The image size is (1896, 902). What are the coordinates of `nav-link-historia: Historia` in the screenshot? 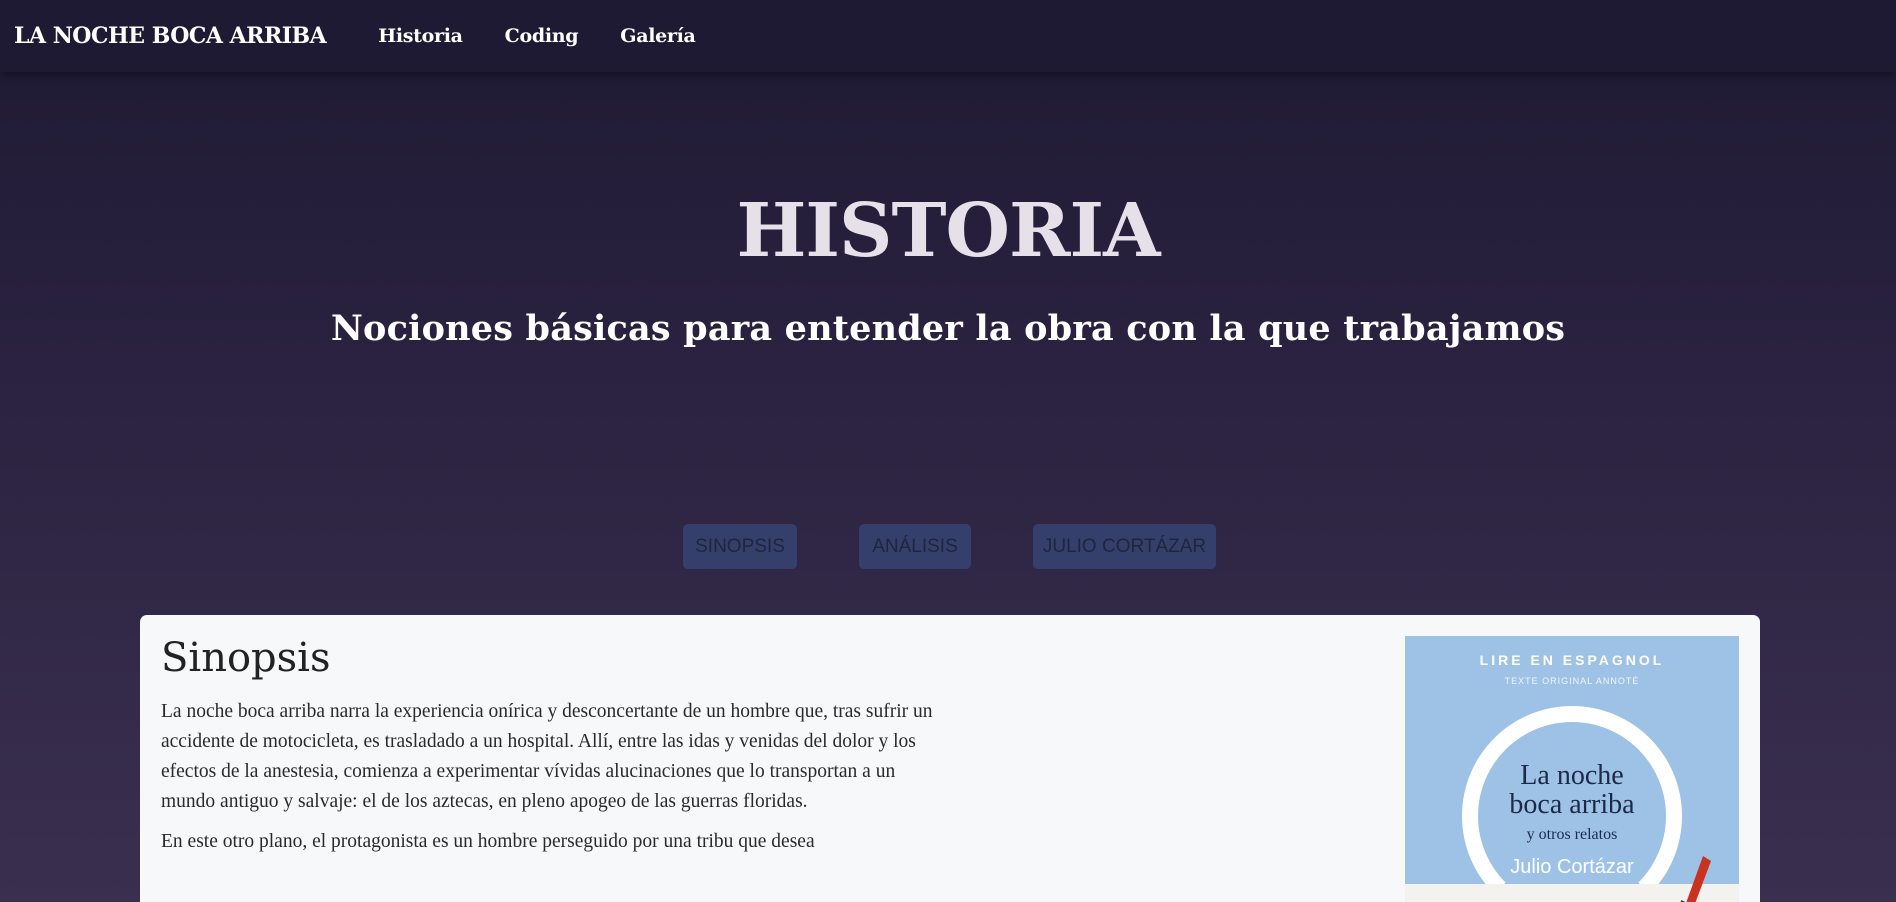 It's located at (420, 36).